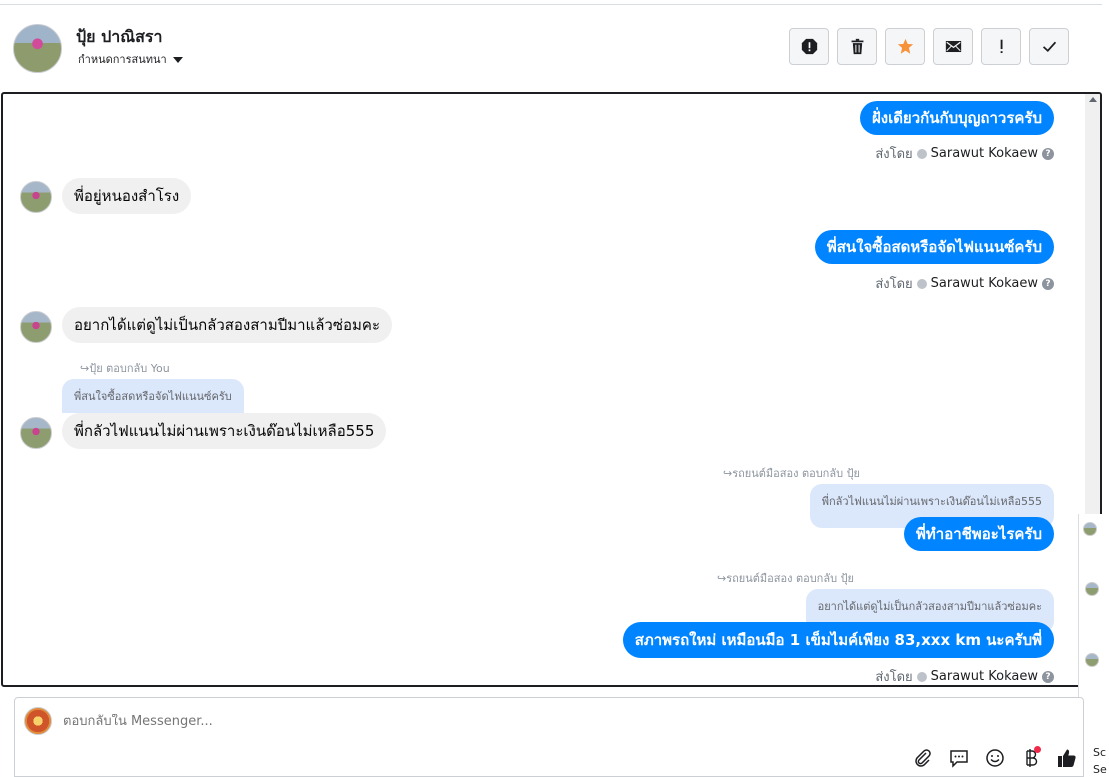 This screenshot has width=1109, height=777. I want to click on reply-input, so click(363, 721).